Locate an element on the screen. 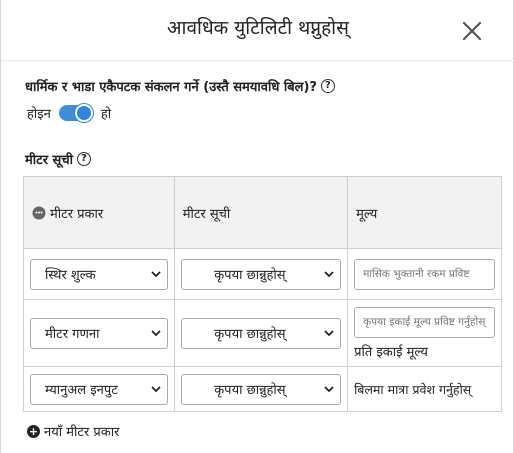  add-meter-type-label: नयाँ मीटर प्रकार is located at coordinates (82, 432).